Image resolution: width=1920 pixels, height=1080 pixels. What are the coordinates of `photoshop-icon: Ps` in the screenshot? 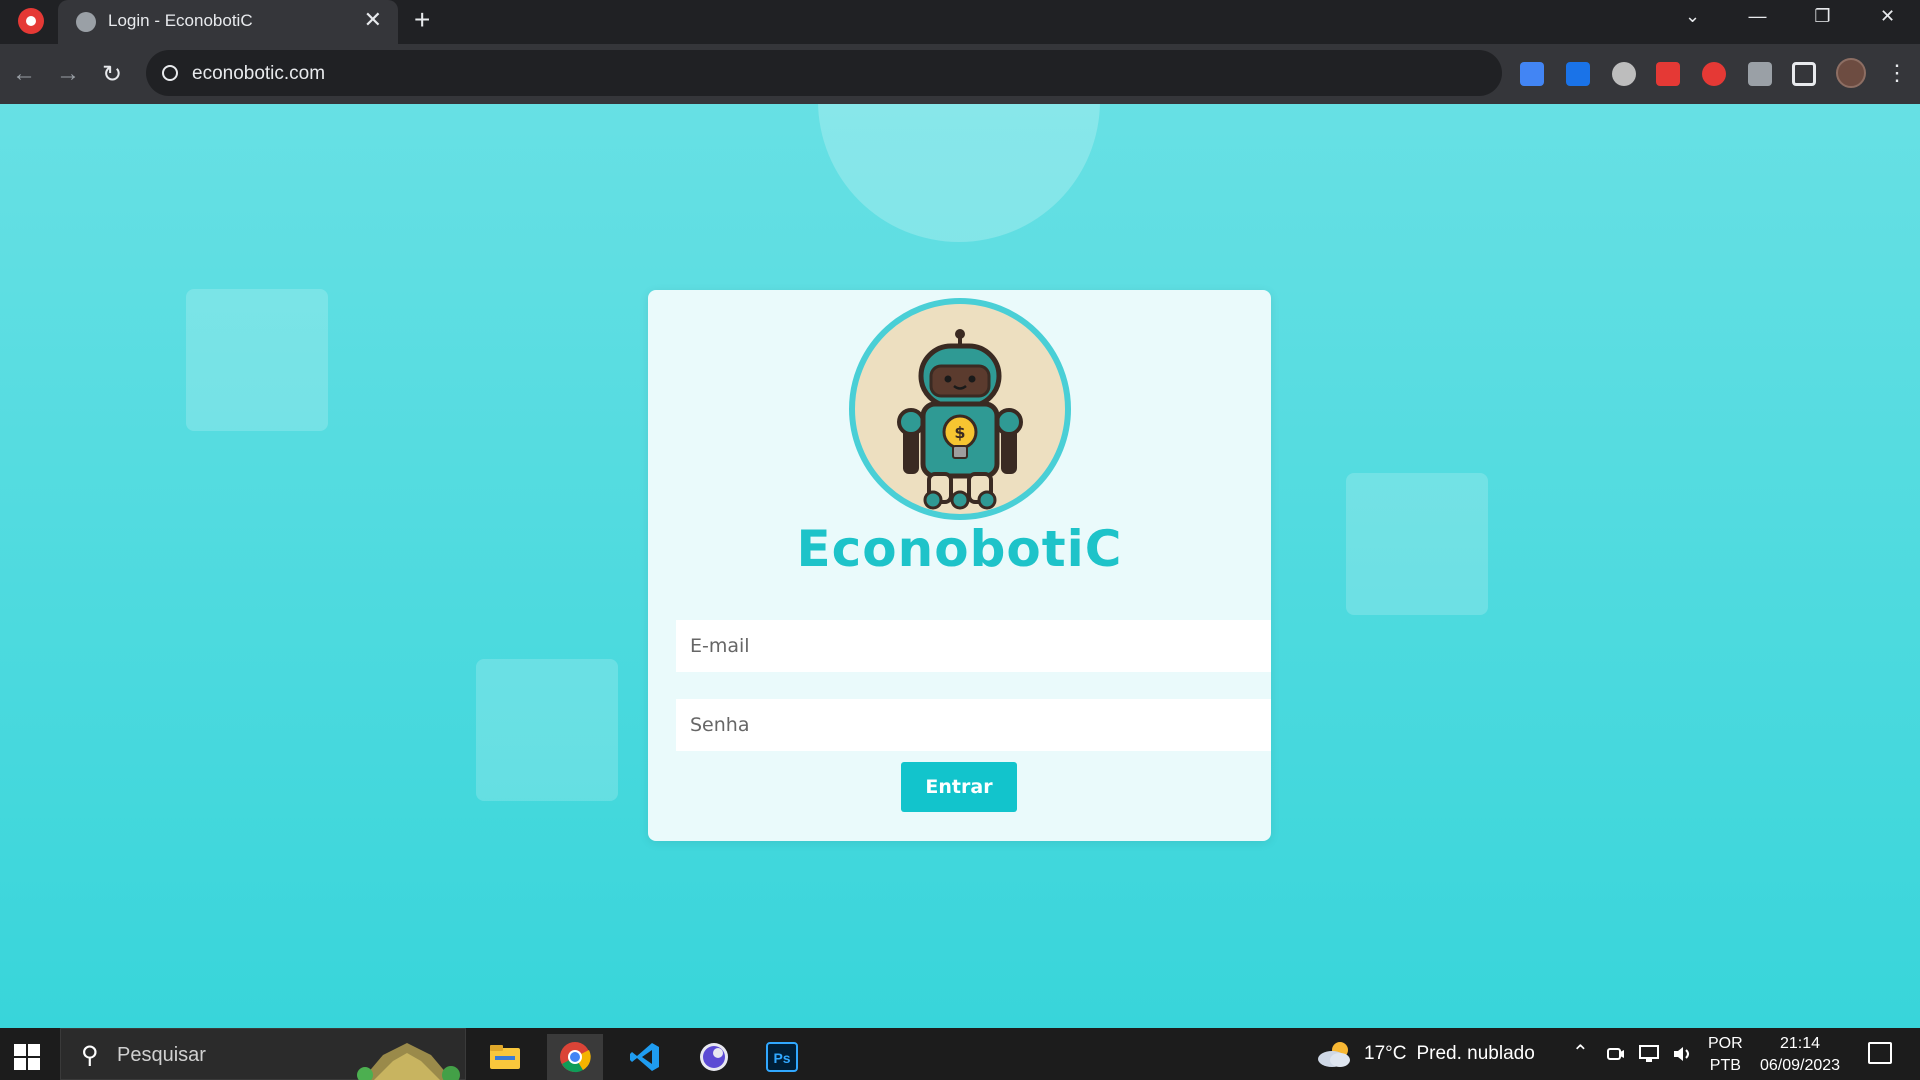 It's located at (782, 1057).